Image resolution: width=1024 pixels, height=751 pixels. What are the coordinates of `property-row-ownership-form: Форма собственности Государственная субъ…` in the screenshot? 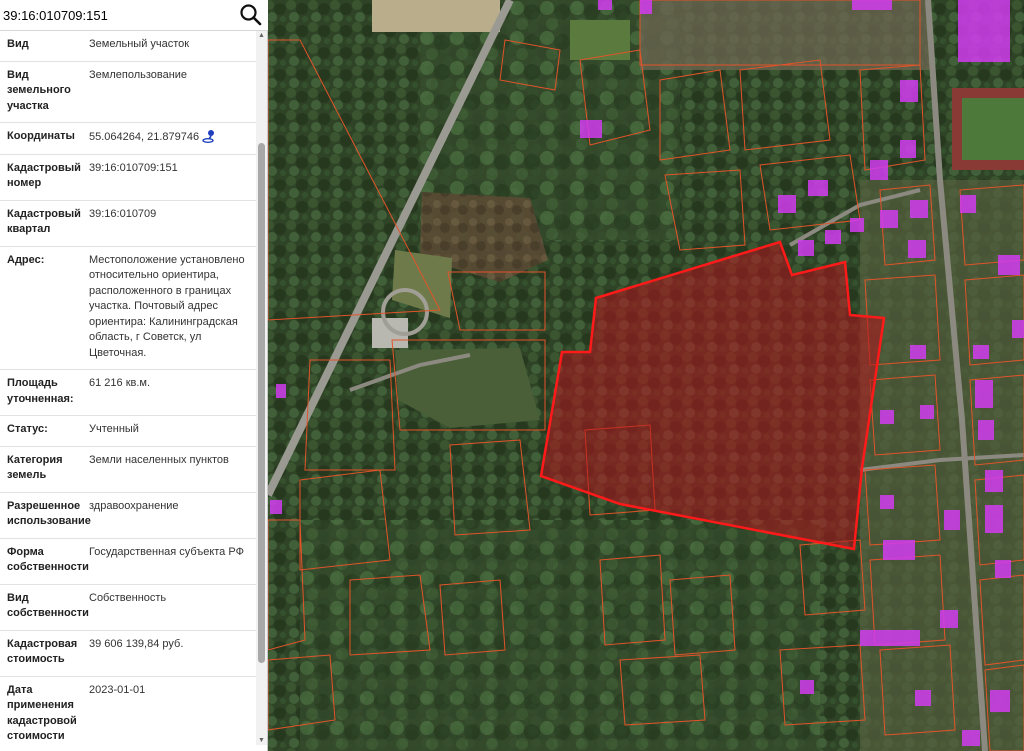 It's located at (128, 562).